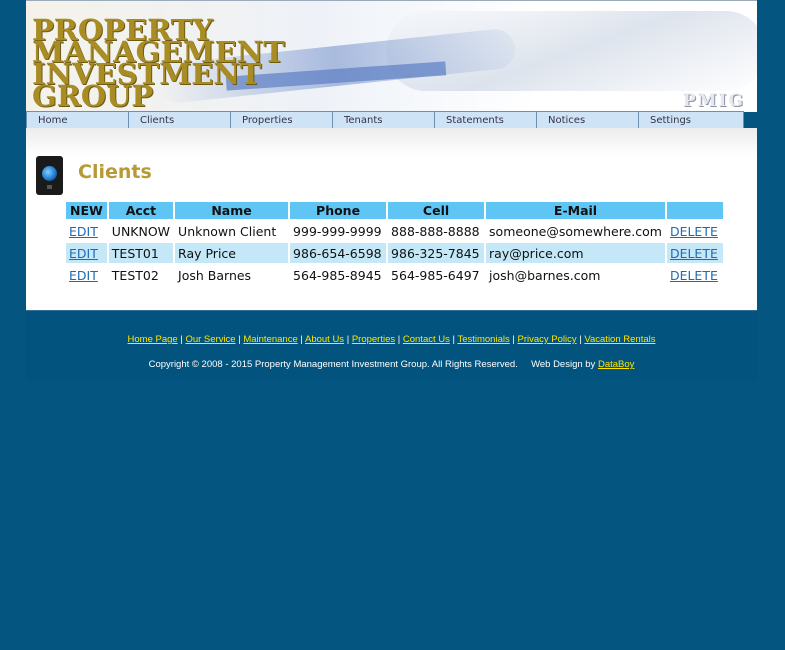  What do you see at coordinates (616, 364) in the screenshot?
I see `webdesign-link: DataBoy` at bounding box center [616, 364].